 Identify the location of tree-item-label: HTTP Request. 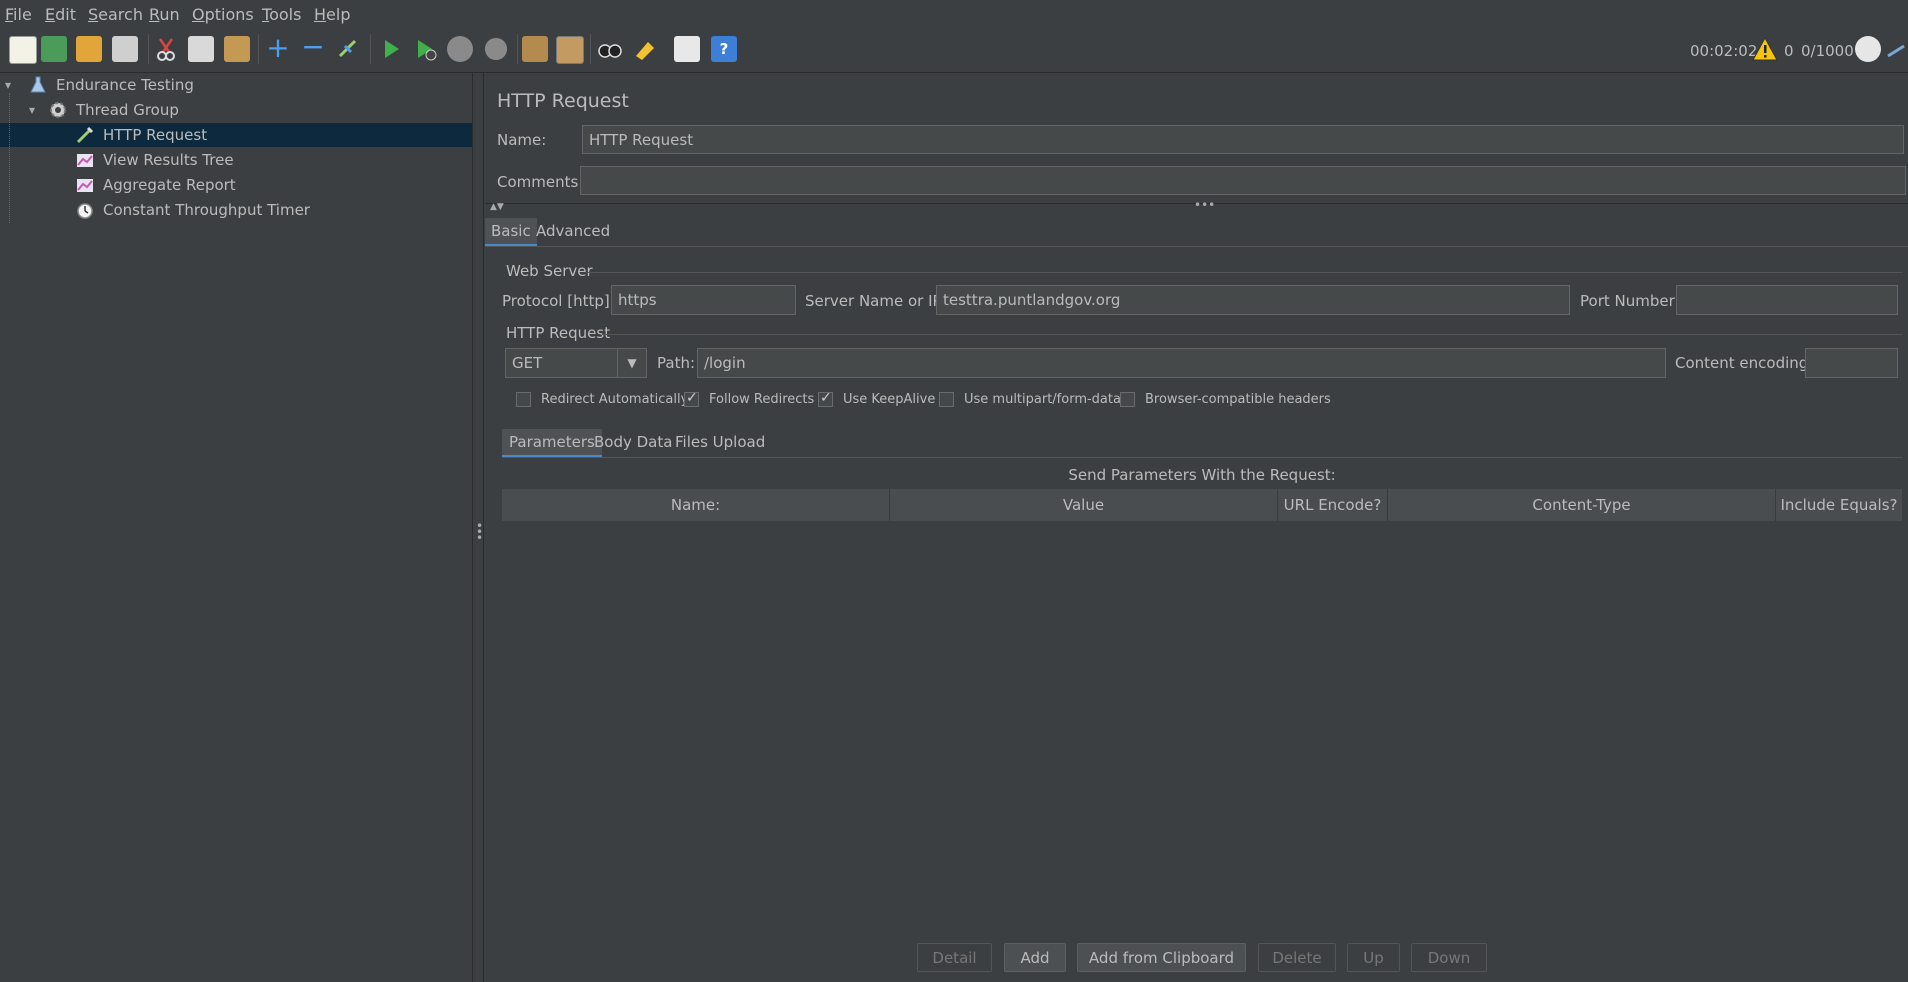
(155, 135).